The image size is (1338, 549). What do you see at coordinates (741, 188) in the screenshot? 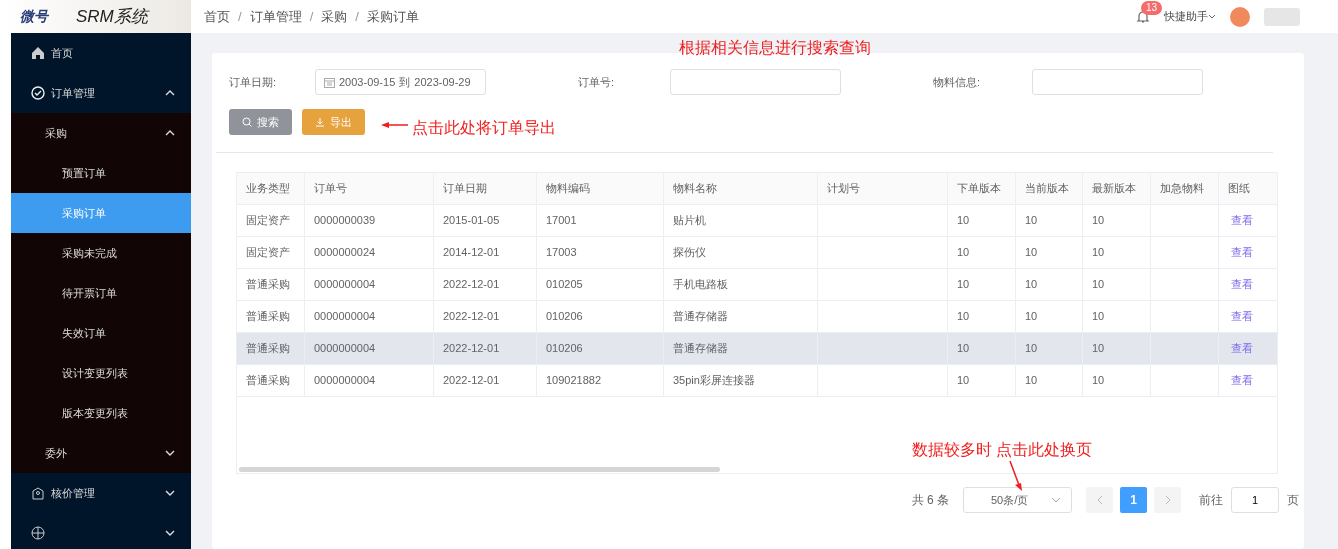
I see `column-header: 物料名称` at bounding box center [741, 188].